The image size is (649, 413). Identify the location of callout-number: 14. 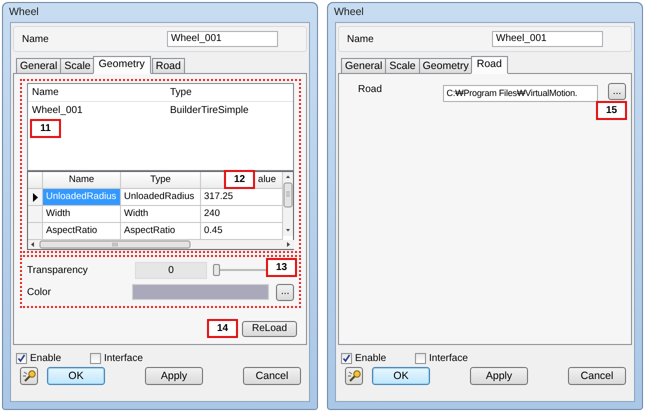
(222, 328).